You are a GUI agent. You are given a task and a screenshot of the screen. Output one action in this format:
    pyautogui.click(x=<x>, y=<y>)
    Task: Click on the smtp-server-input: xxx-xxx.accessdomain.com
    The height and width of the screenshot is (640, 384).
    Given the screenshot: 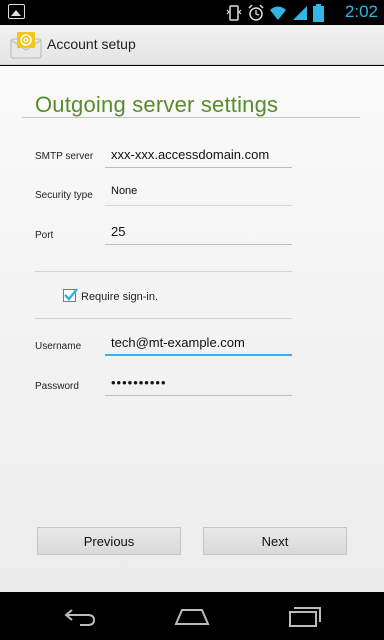 What is the action you would take?
    pyautogui.click(x=198, y=156)
    